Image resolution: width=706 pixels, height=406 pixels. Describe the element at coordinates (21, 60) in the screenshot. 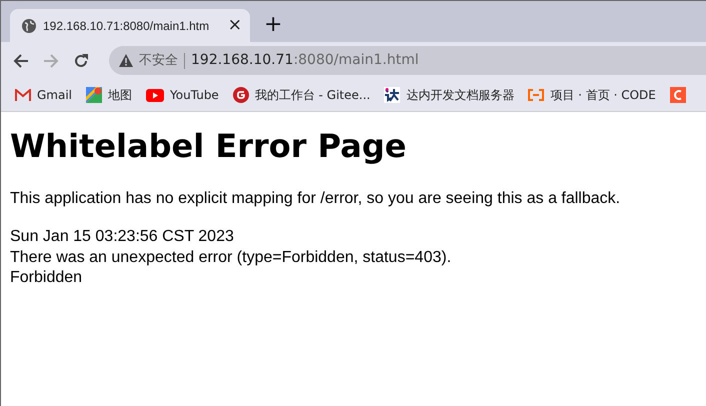

I see `back-icon` at that location.